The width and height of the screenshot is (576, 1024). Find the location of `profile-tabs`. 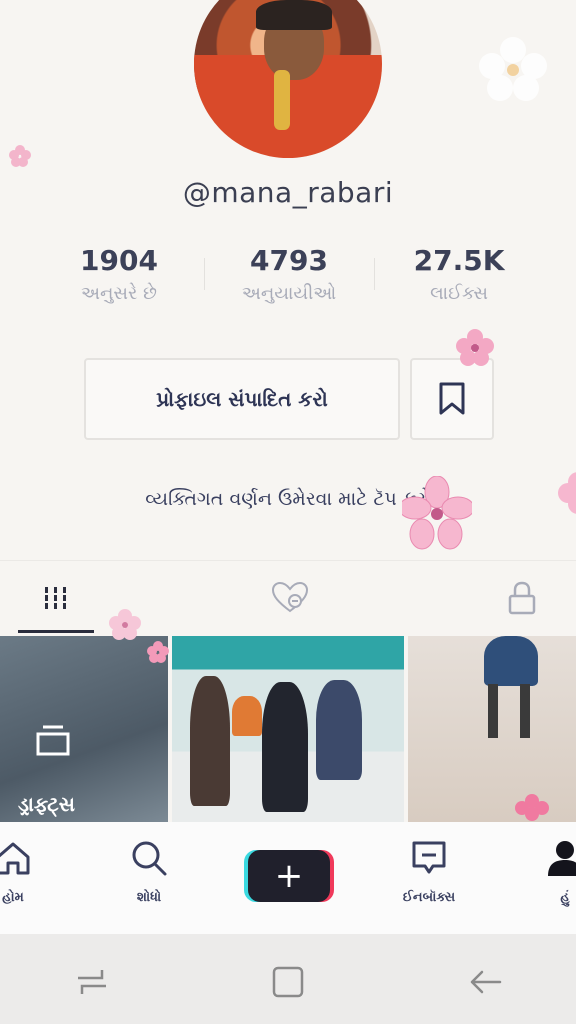

profile-tabs is located at coordinates (288, 598).